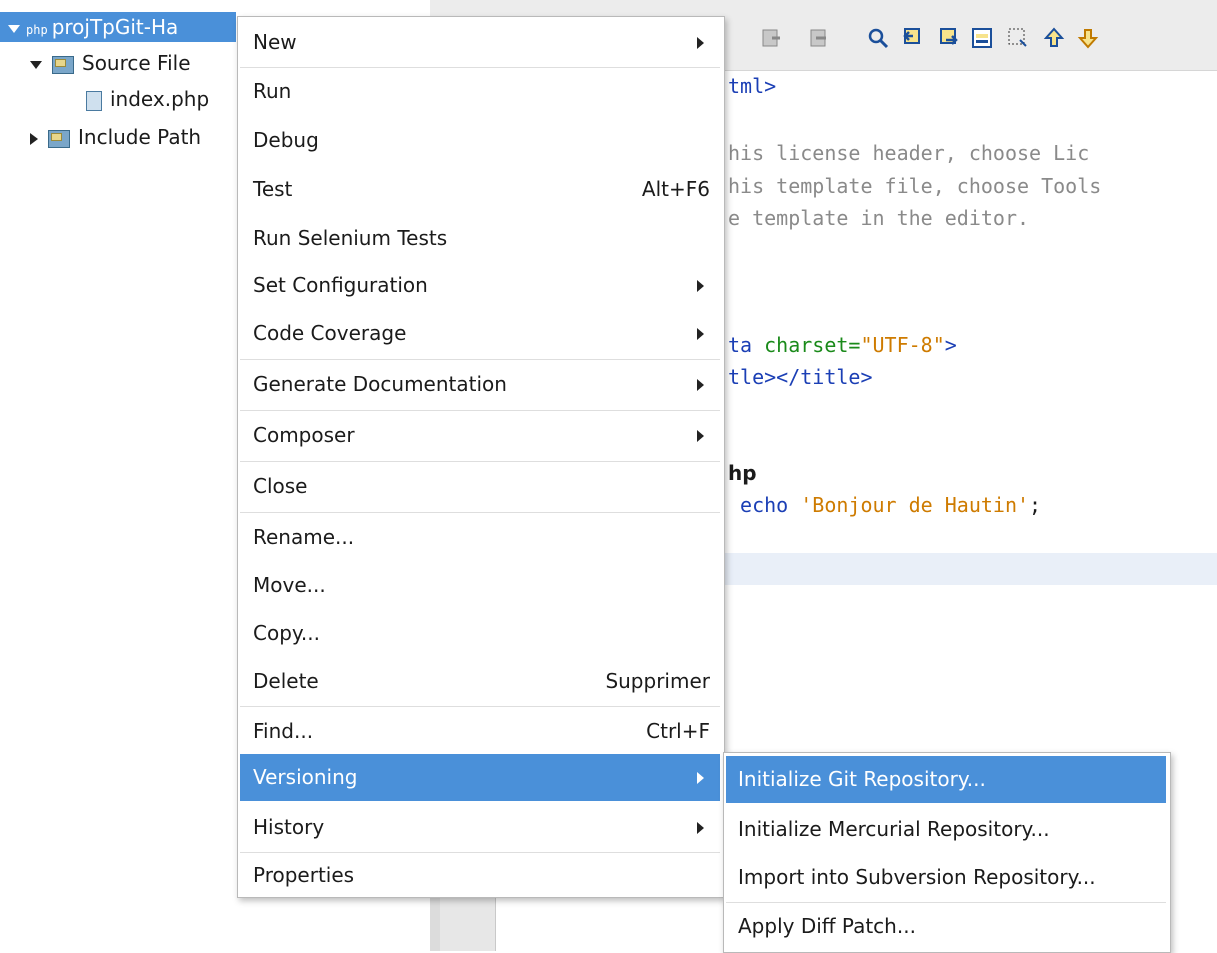 This screenshot has width=1217, height=953. I want to click on menu-item-code-coverage: Code Coverage, so click(480, 333).